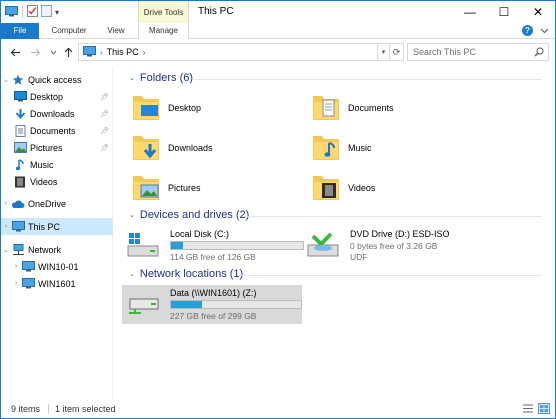 Image resolution: width=556 pixels, height=419 pixels. Describe the element at coordinates (538, 12) in the screenshot. I see `close-button: ✕` at that location.